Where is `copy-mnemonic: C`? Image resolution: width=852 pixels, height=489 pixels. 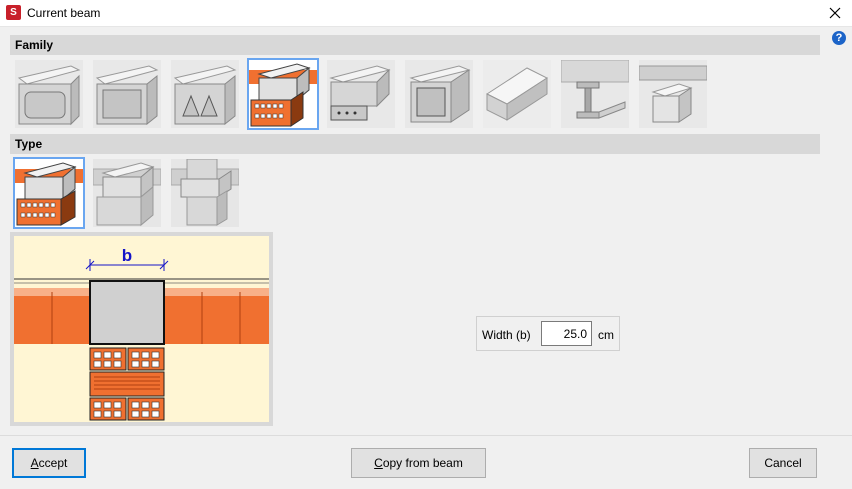 copy-mnemonic: C is located at coordinates (378, 463).